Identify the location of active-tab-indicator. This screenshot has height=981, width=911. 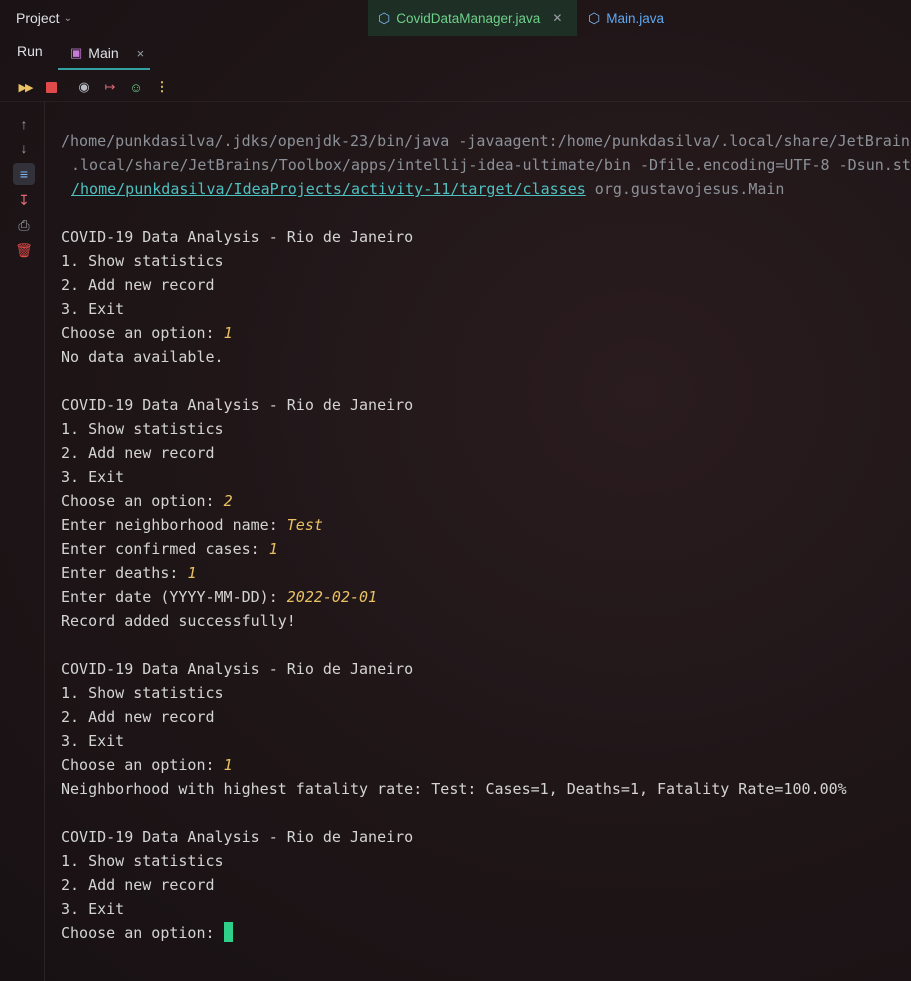
(104, 69).